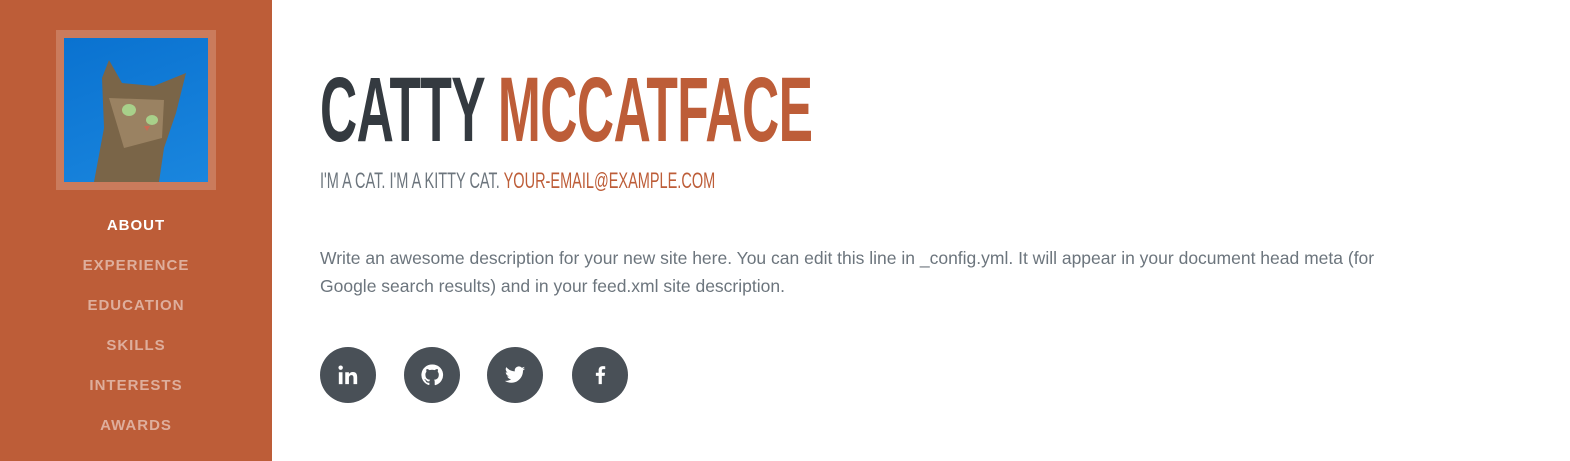 Image resolution: width=1570 pixels, height=461 pixels. I want to click on linkedin-icon, so click(348, 375).